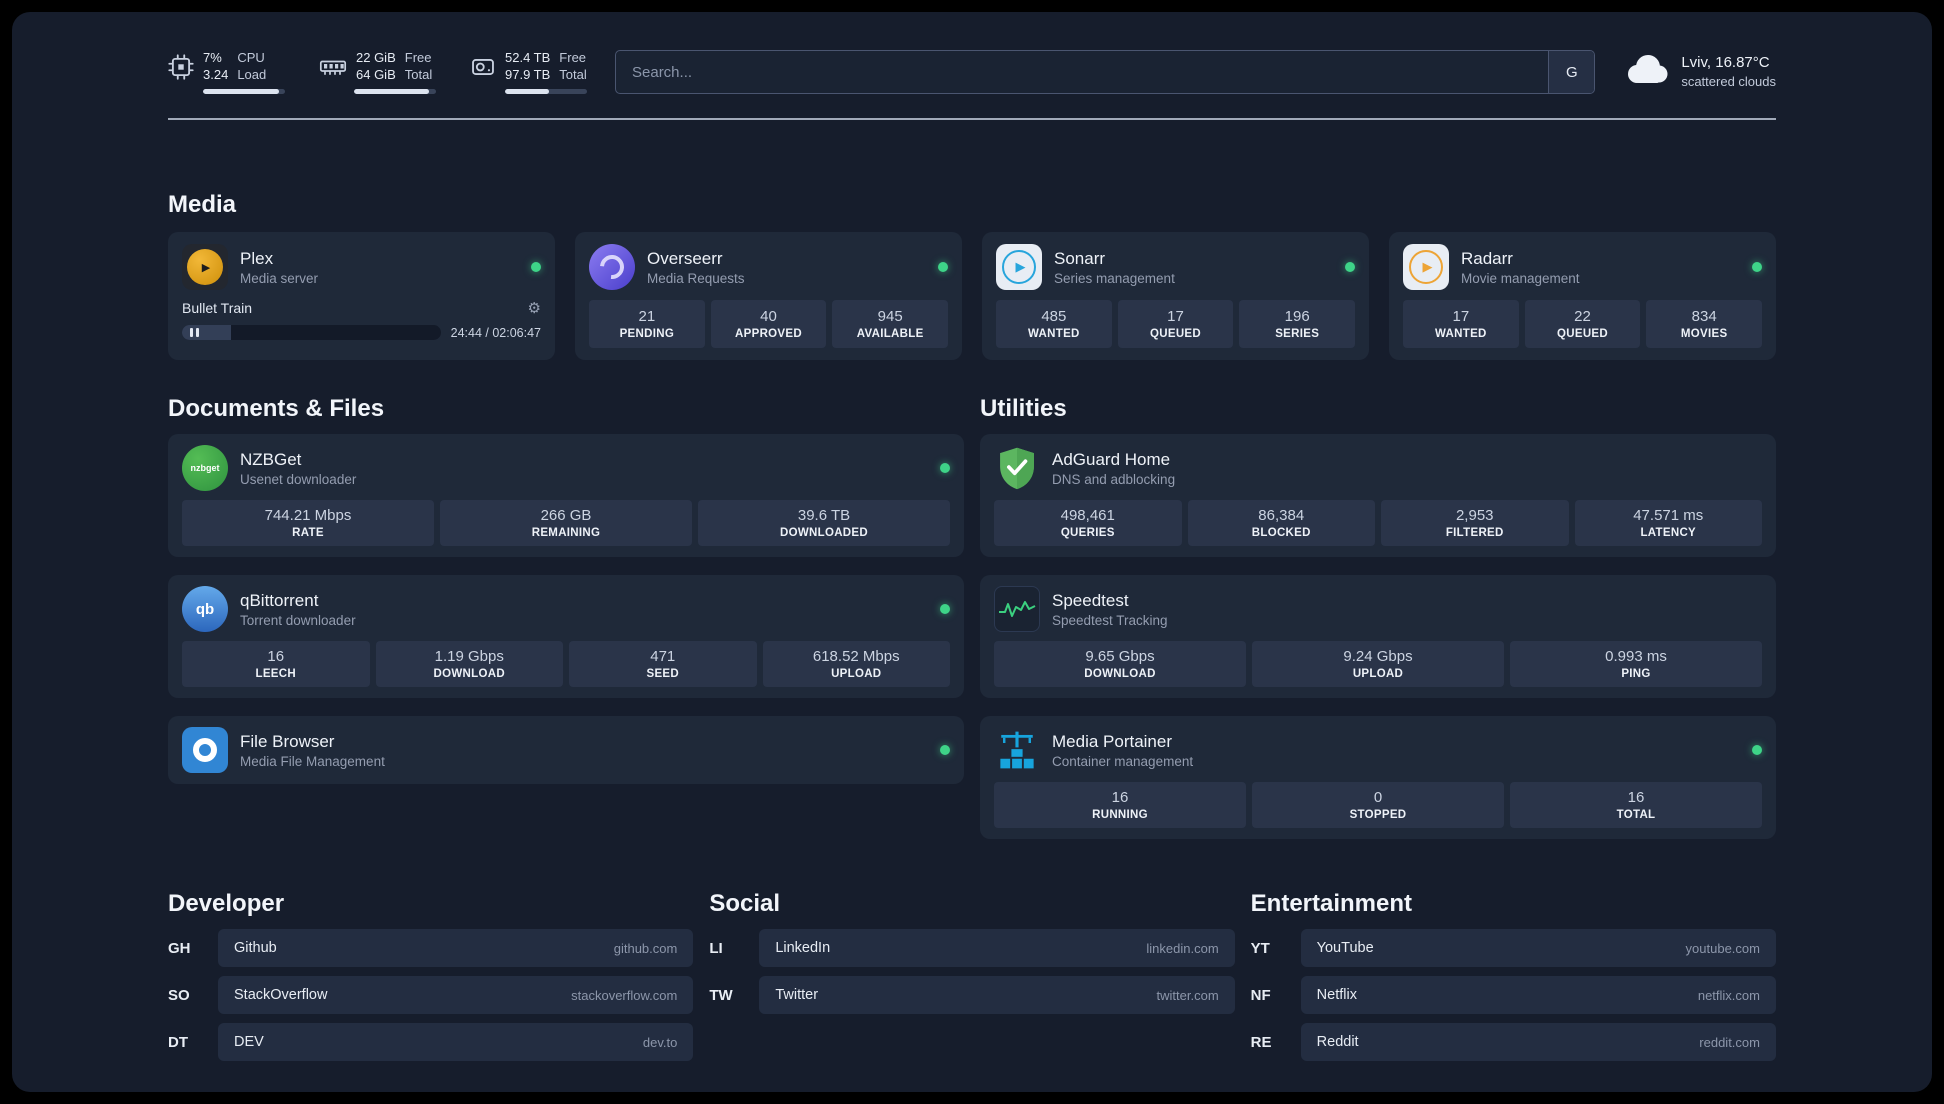  I want to click on bookmark-linkedin: LI LinkedIn linkedin.com, so click(972, 948).